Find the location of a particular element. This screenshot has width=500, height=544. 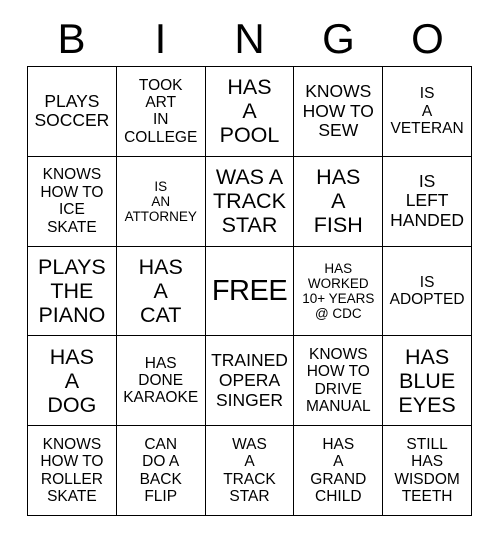

bingo-cell-r3-c2: HAS A CAT is located at coordinates (161, 291).